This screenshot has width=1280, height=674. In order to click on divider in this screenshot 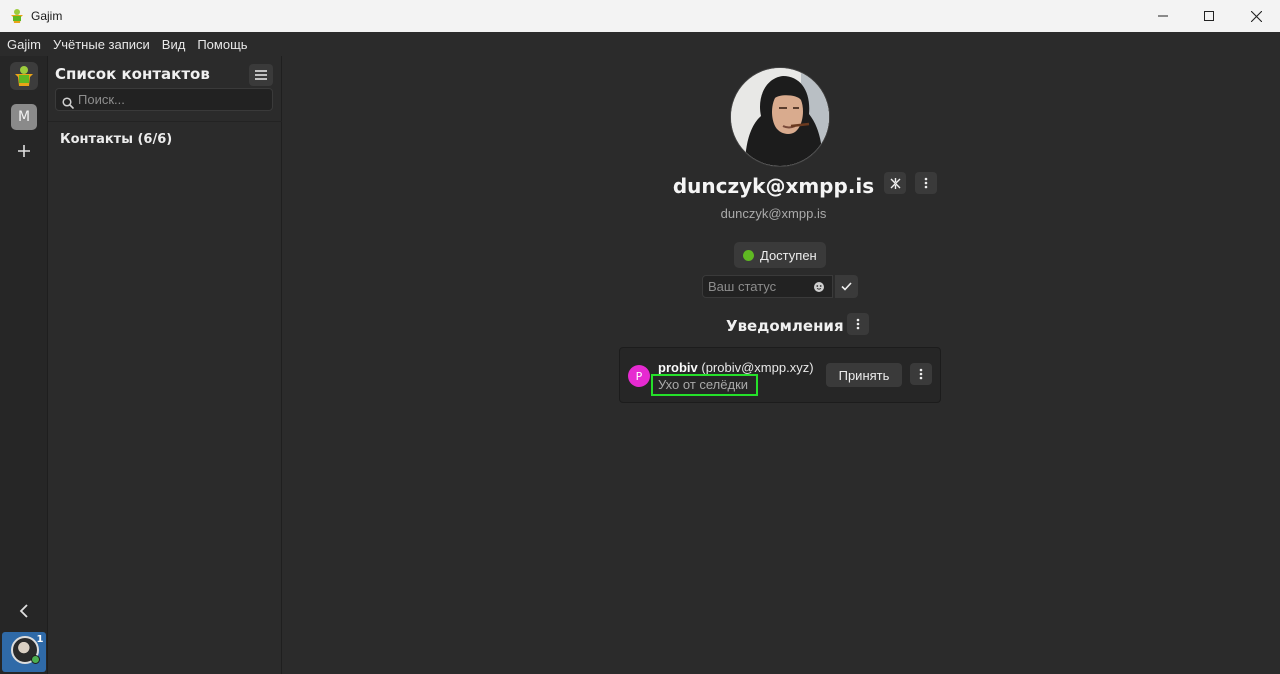, I will do `click(165, 121)`.